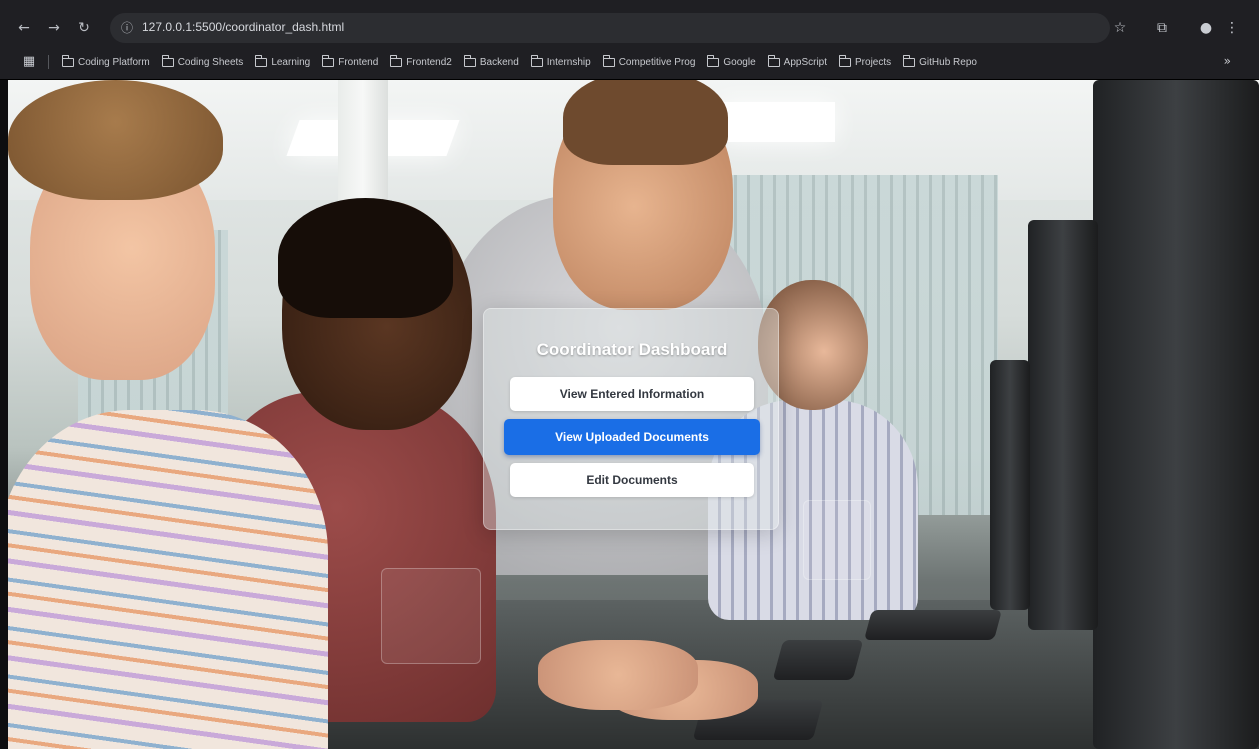 Image resolution: width=1259 pixels, height=749 pixels. Describe the element at coordinates (1162, 28) in the screenshot. I see `extensions-icon: ⧉` at that location.